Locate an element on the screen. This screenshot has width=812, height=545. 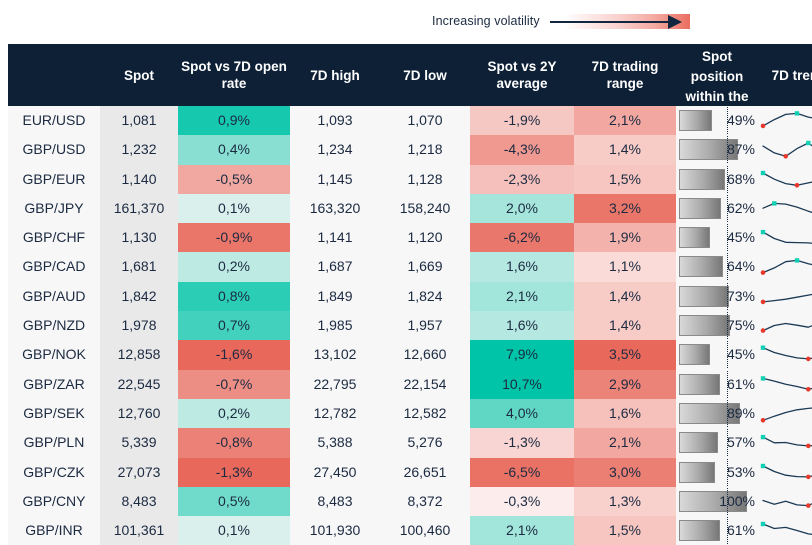
cell-spot-vs-7d-open: 0,1% is located at coordinates (234, 530).